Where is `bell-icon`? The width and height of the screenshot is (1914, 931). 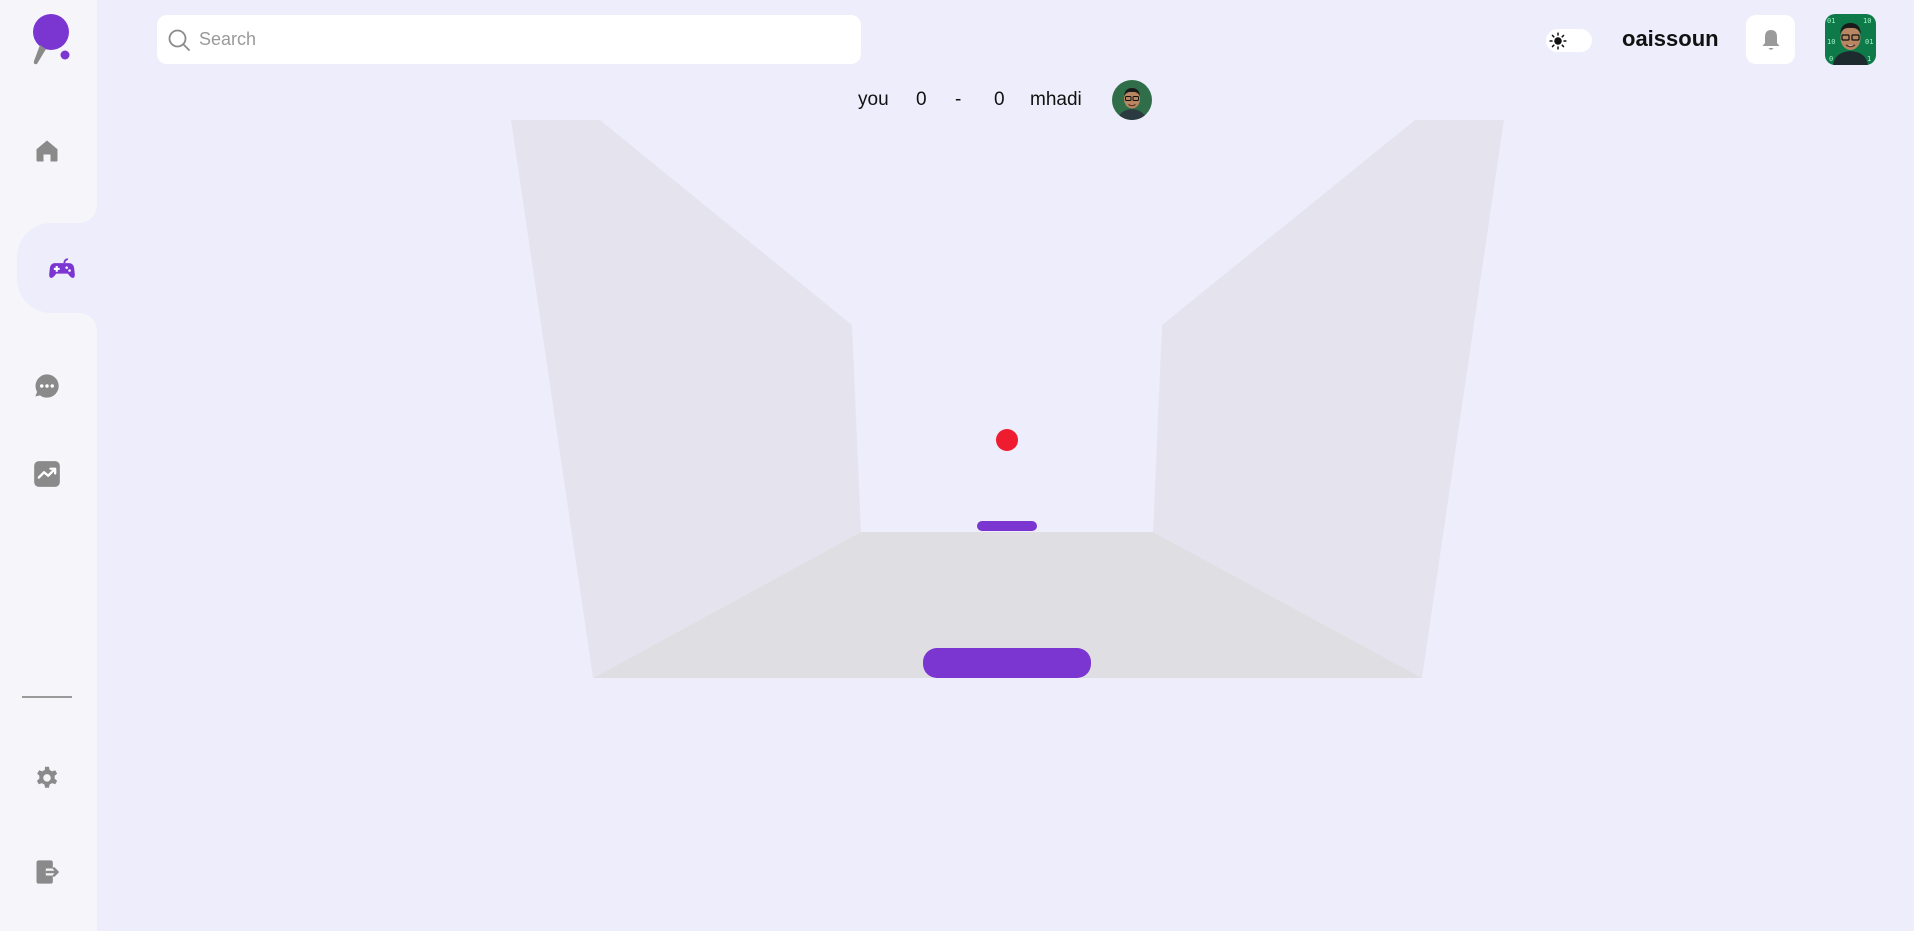 bell-icon is located at coordinates (1770, 39).